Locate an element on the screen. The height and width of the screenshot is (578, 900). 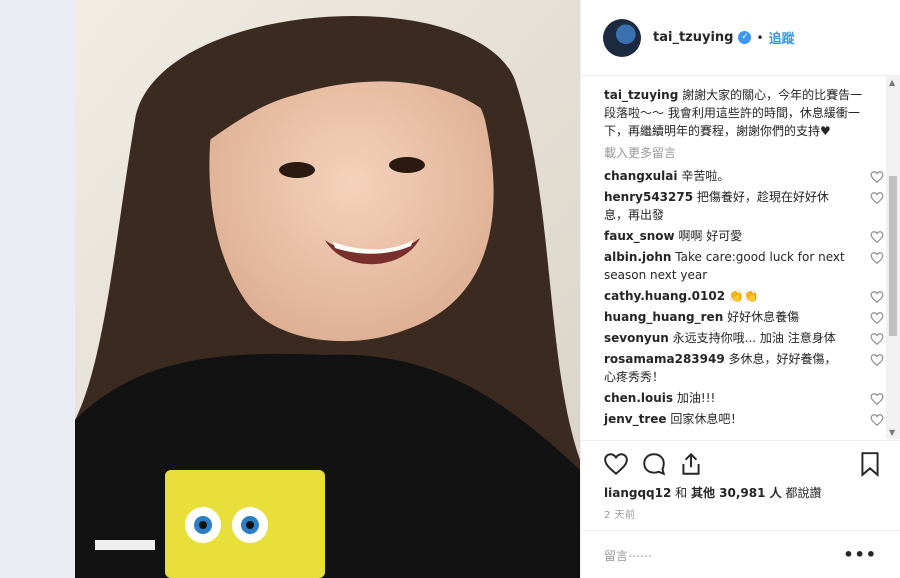
comment-username: faux_snow is located at coordinates (639, 236).